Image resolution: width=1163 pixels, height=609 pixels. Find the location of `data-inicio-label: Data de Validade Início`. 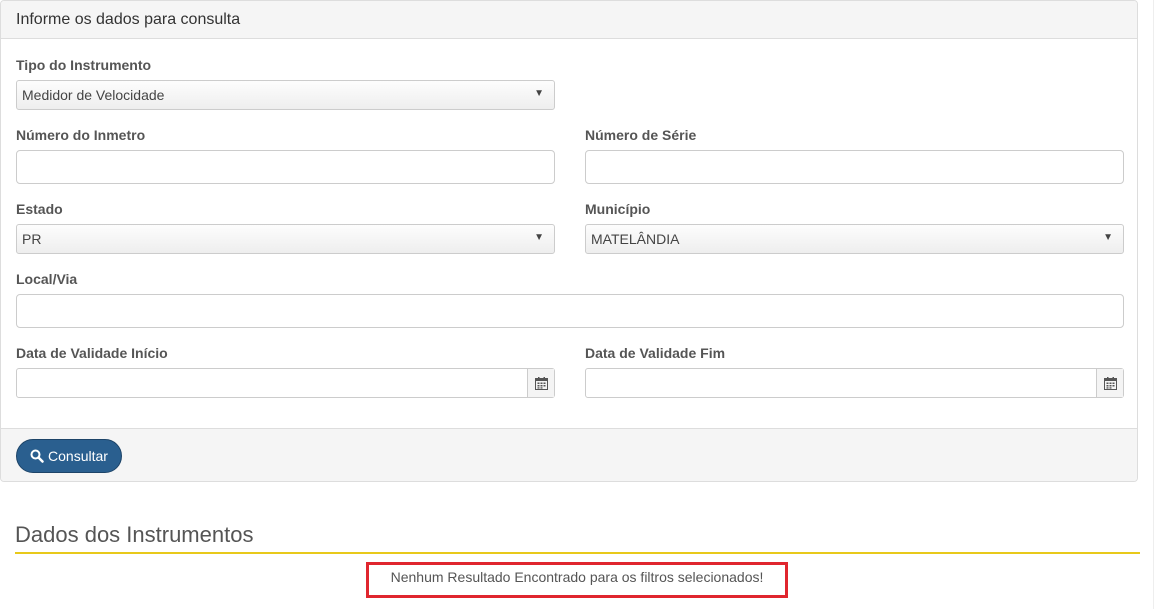

data-inicio-label: Data de Validade Início is located at coordinates (92, 353).